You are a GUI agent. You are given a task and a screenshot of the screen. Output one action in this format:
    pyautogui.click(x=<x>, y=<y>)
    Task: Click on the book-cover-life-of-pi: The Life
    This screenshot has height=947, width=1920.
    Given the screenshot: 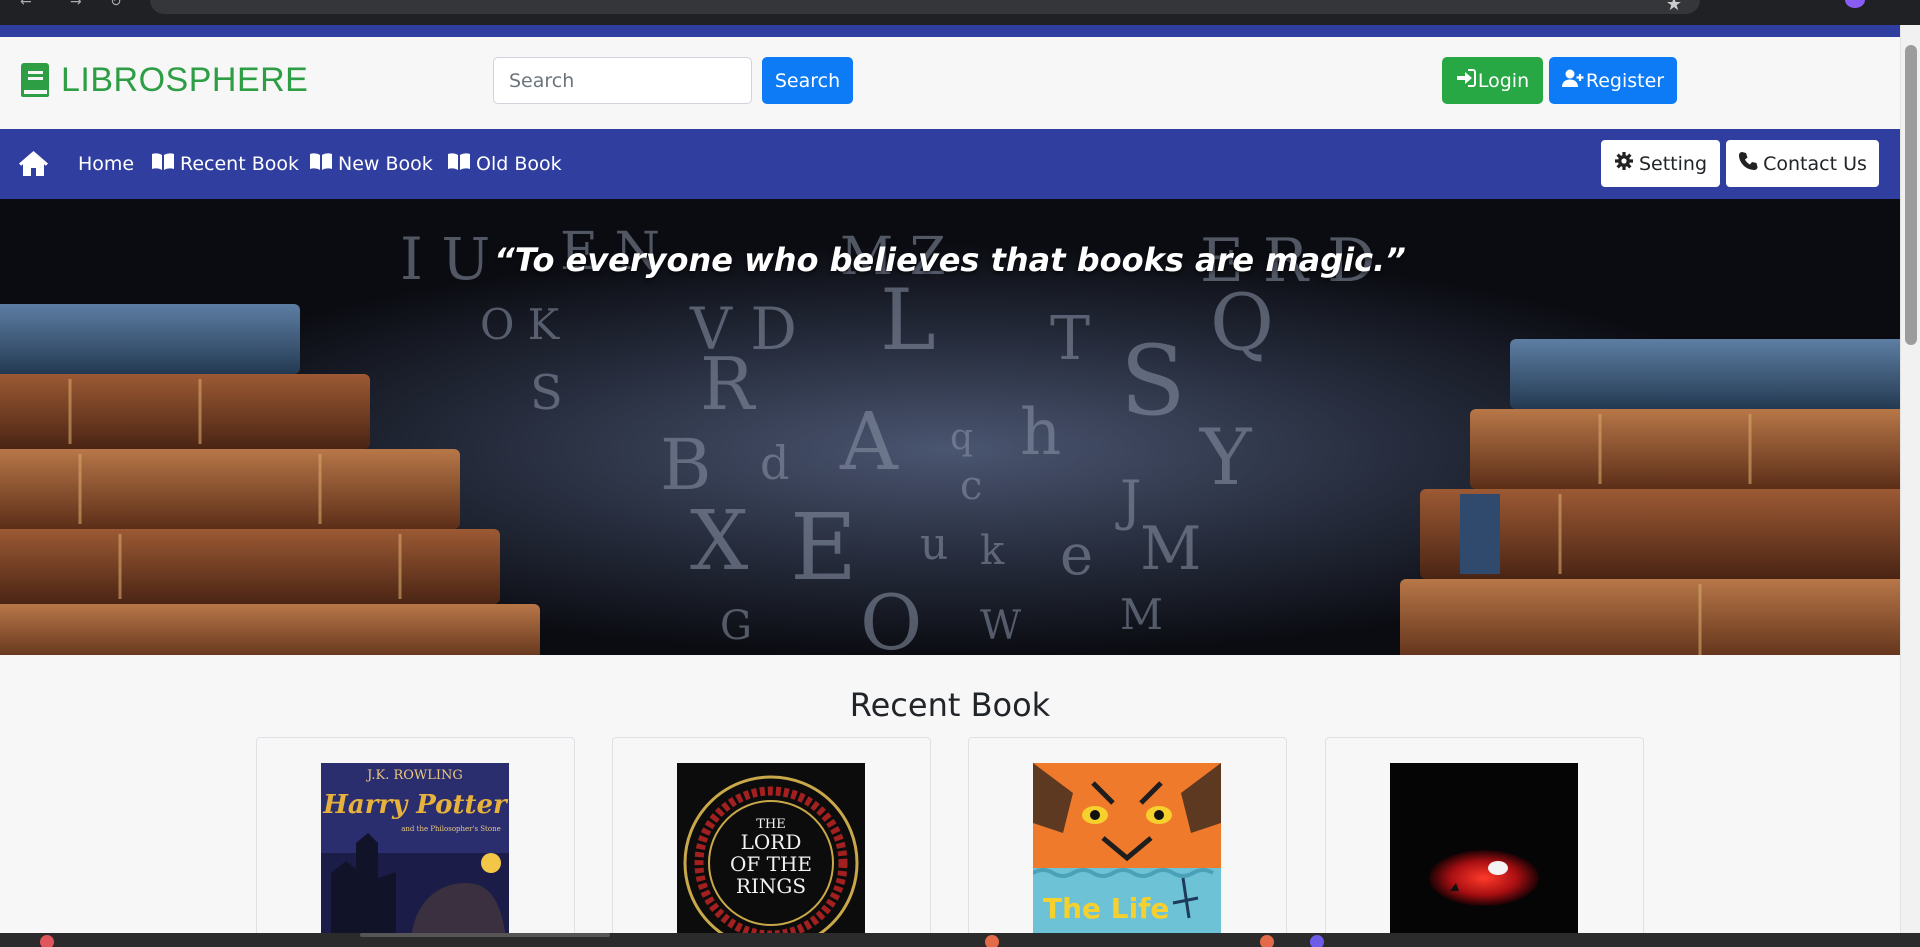 What is the action you would take?
    pyautogui.click(x=1127, y=850)
    